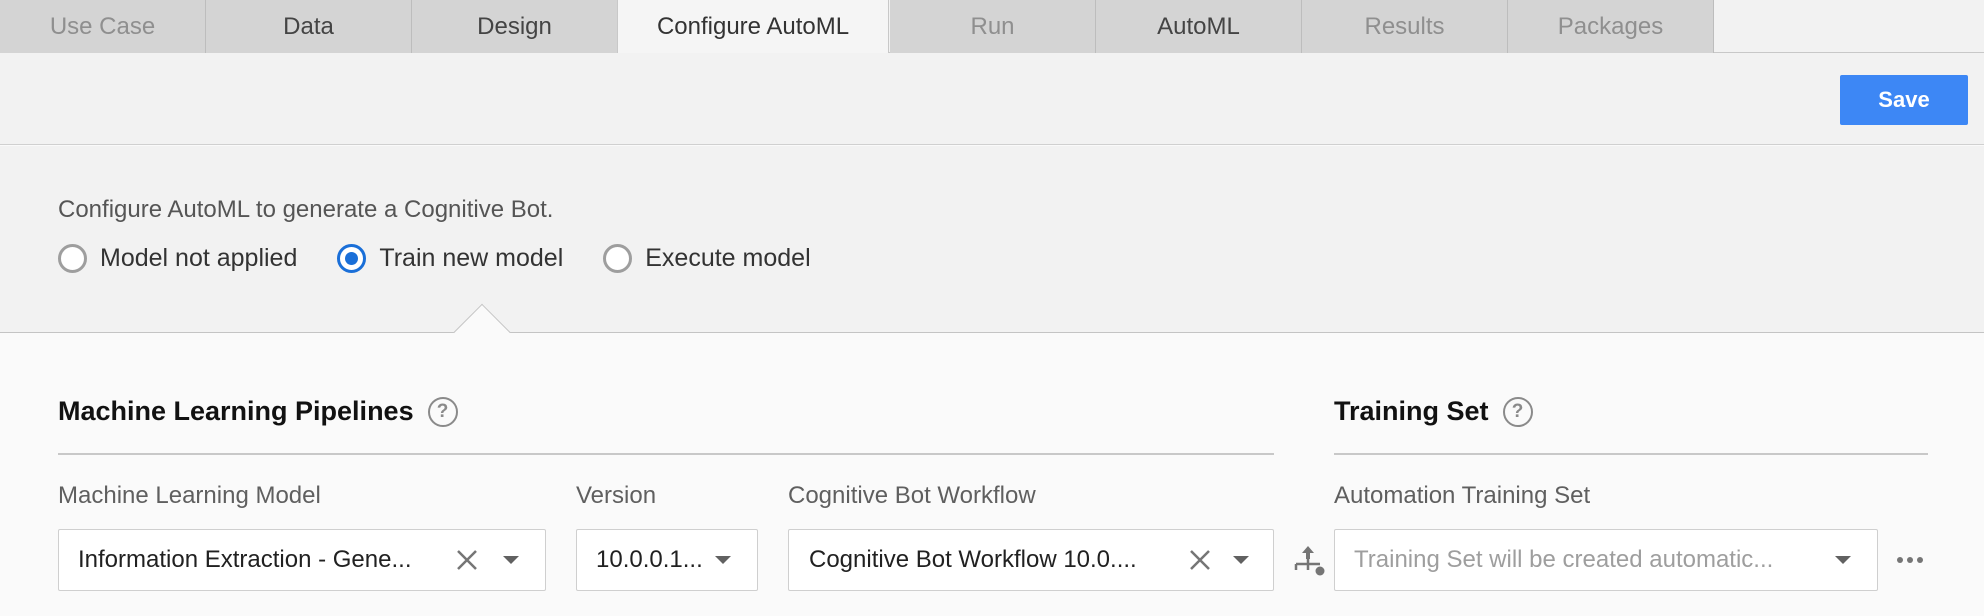 This screenshot has width=1984, height=616. Describe the element at coordinates (753, 27) in the screenshot. I see `tab-configure-automl: Configure AutoML` at that location.